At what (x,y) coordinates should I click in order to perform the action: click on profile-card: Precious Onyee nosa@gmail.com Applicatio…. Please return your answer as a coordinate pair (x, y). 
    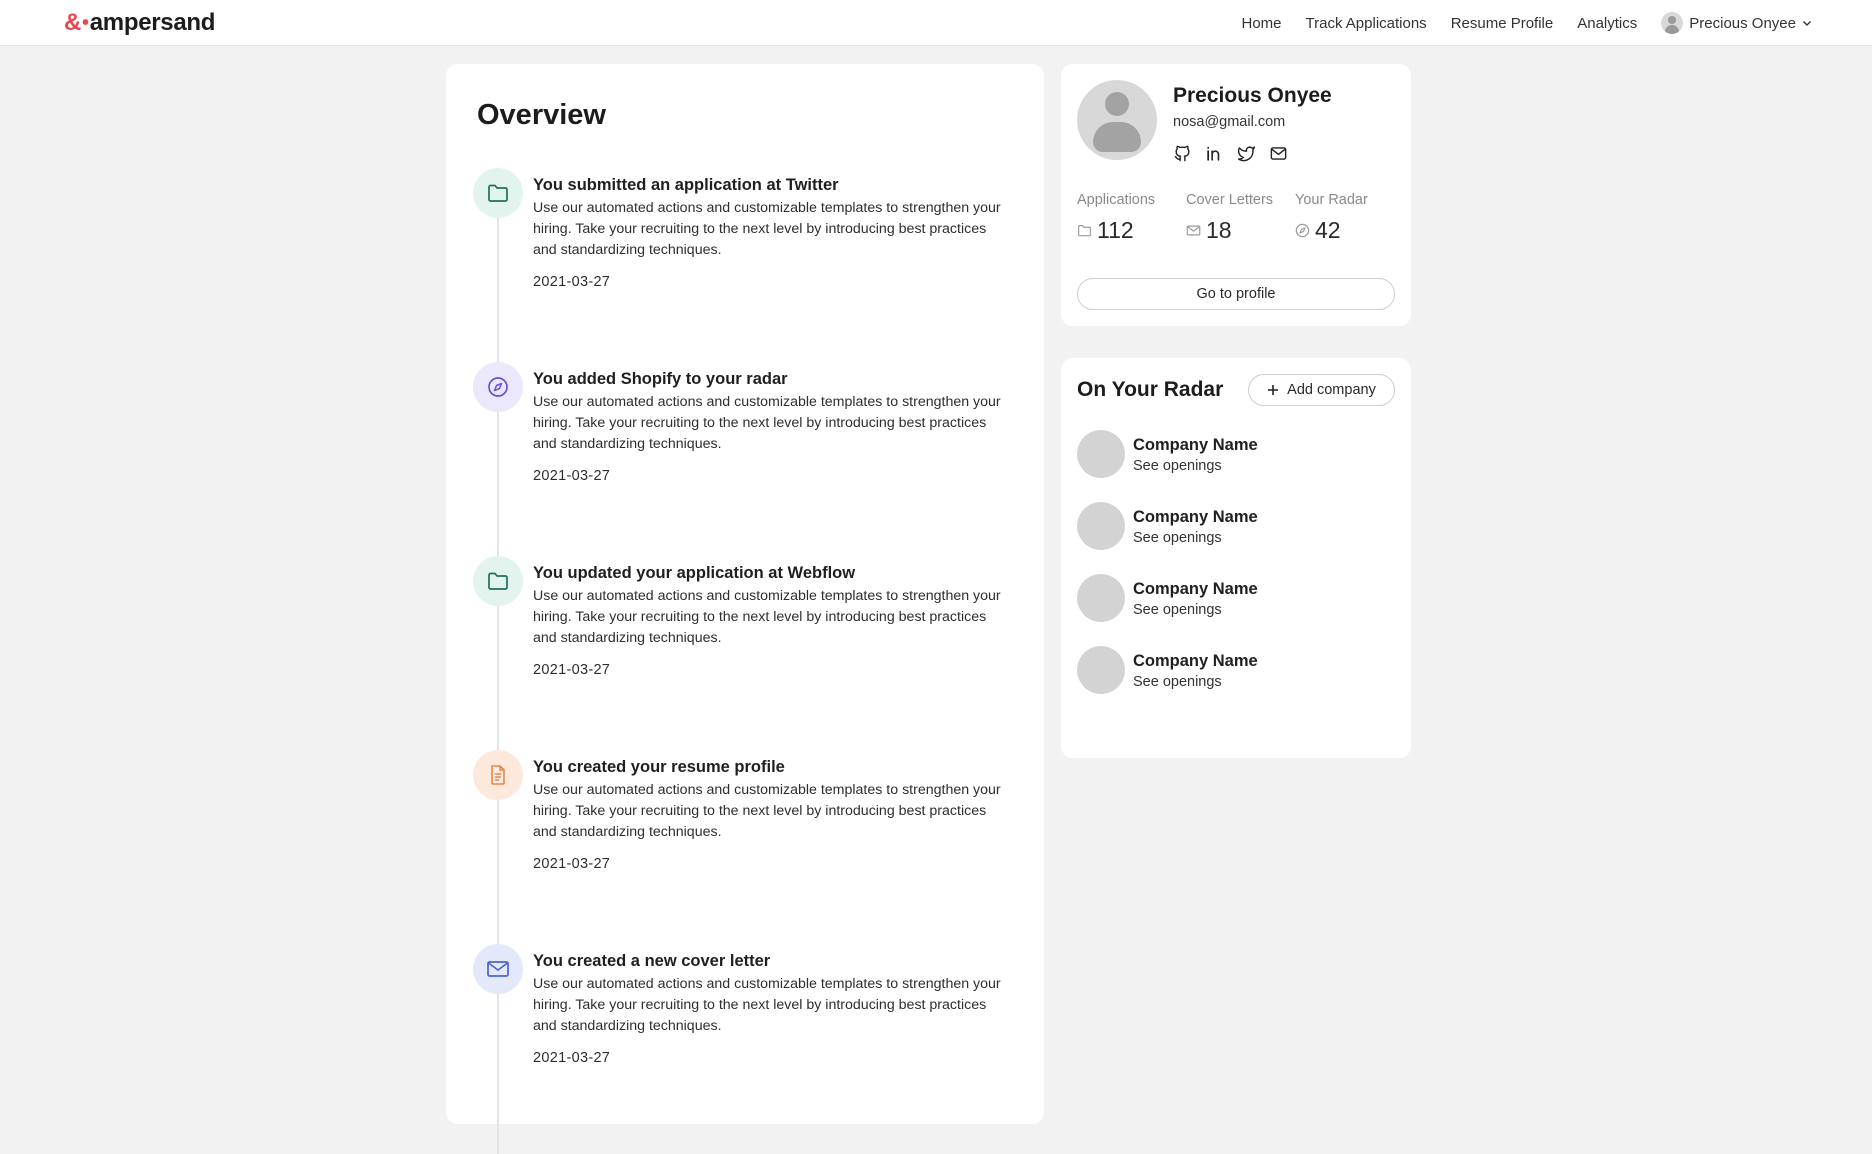
    Looking at the image, I should click on (1236, 195).